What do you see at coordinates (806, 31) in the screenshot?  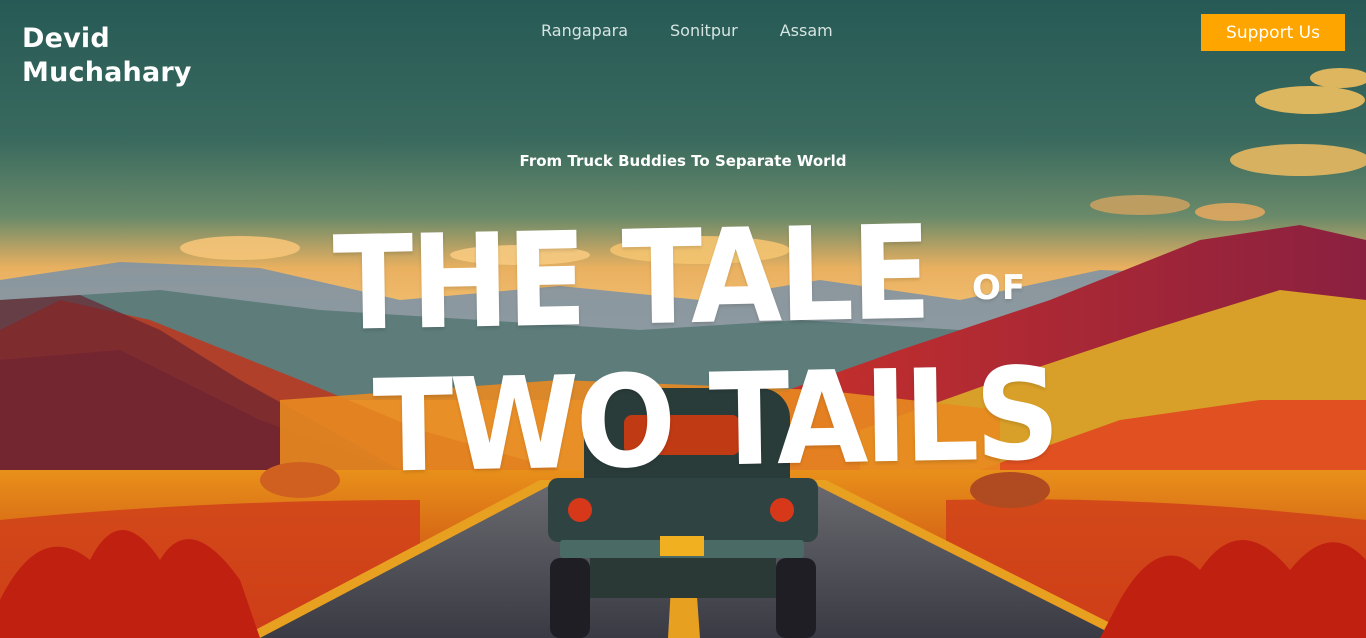 I see `nav-link-assam: Assam` at bounding box center [806, 31].